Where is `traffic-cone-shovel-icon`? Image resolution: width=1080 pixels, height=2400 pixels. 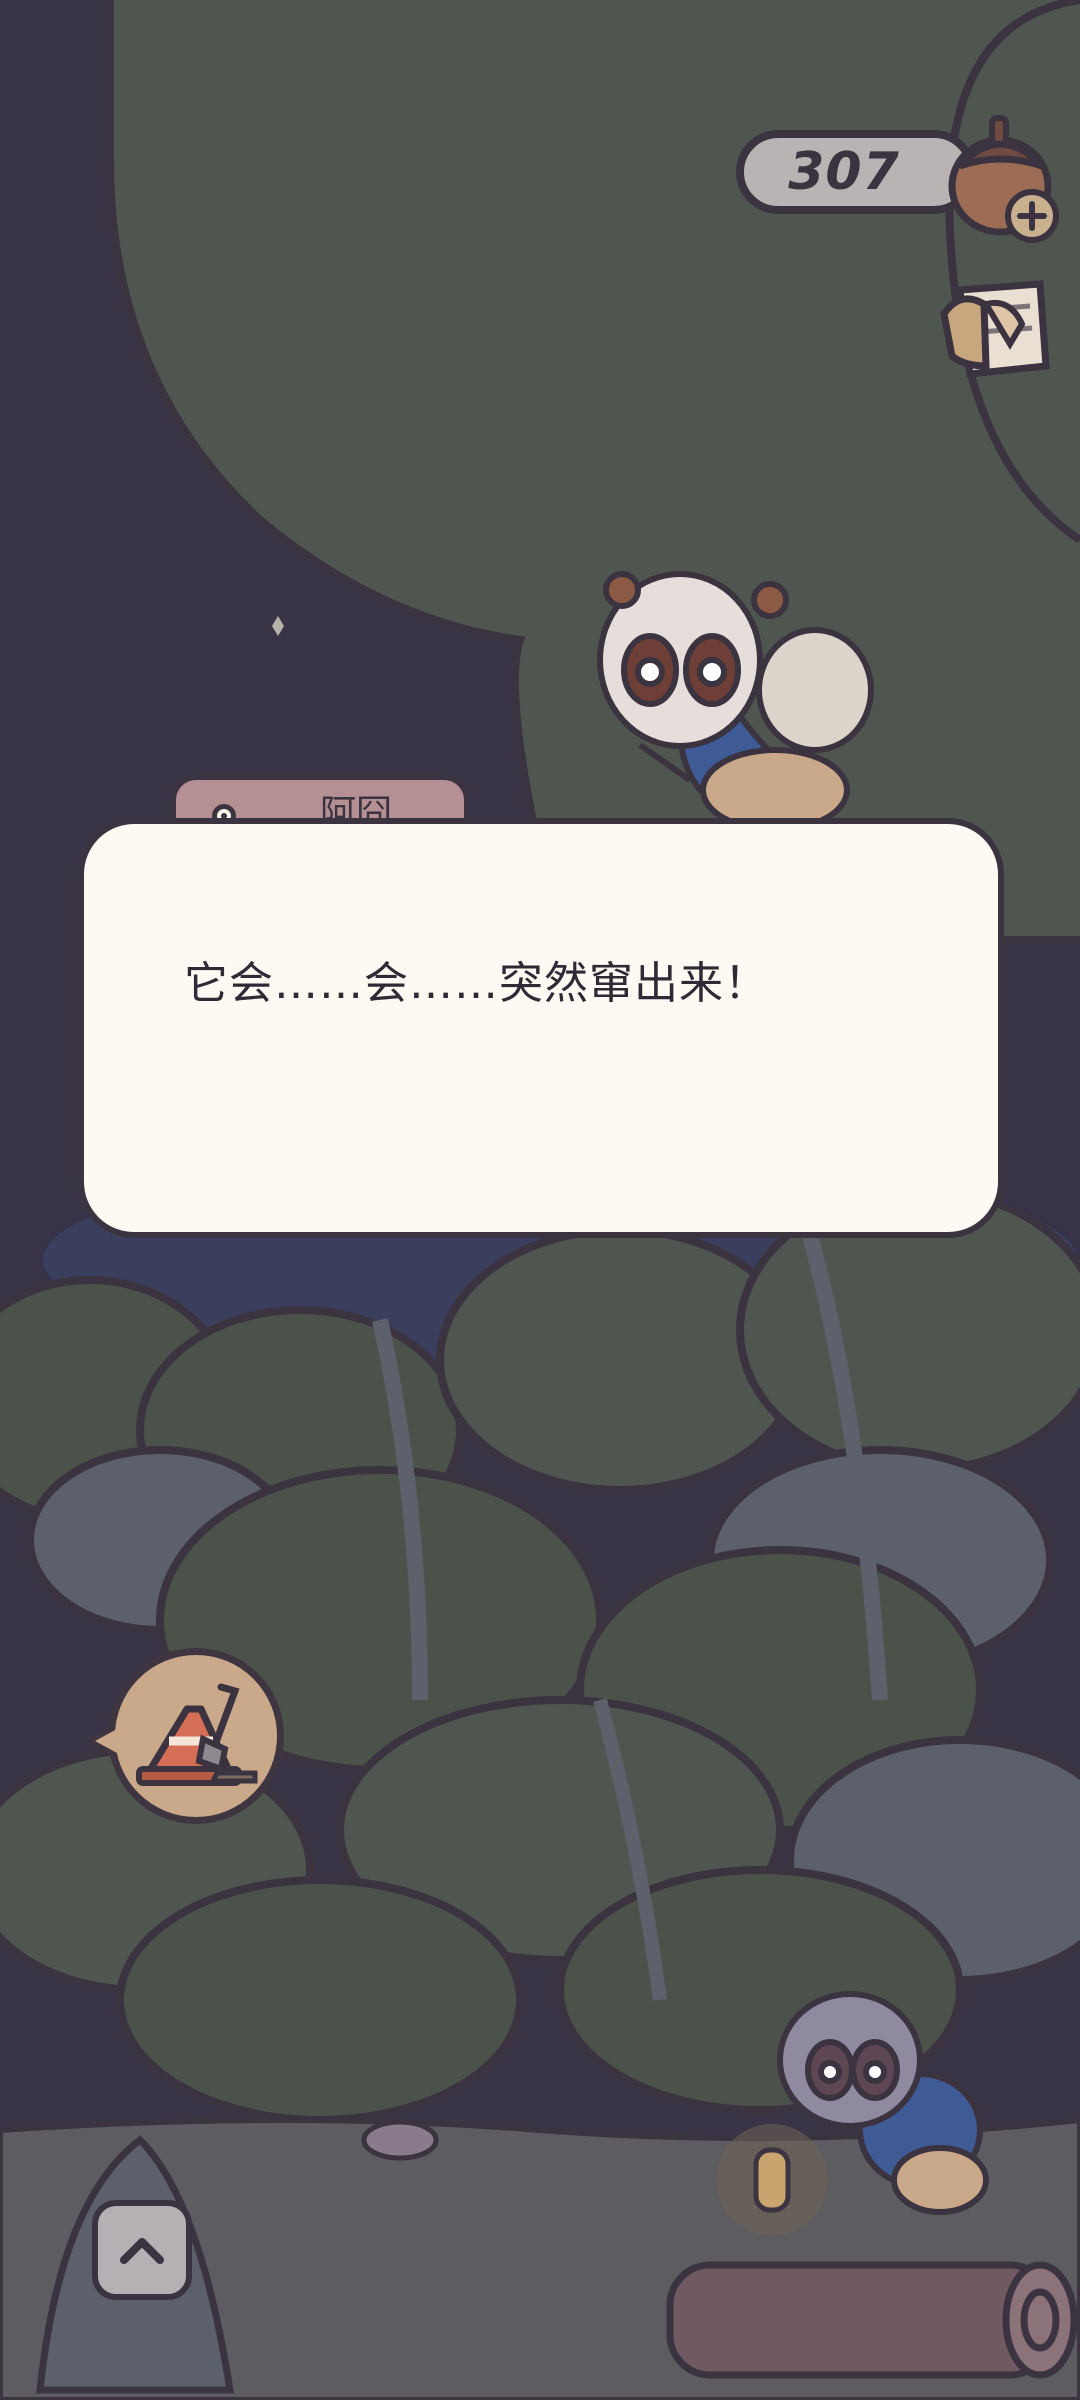 traffic-cone-shovel-icon is located at coordinates (197, 1734).